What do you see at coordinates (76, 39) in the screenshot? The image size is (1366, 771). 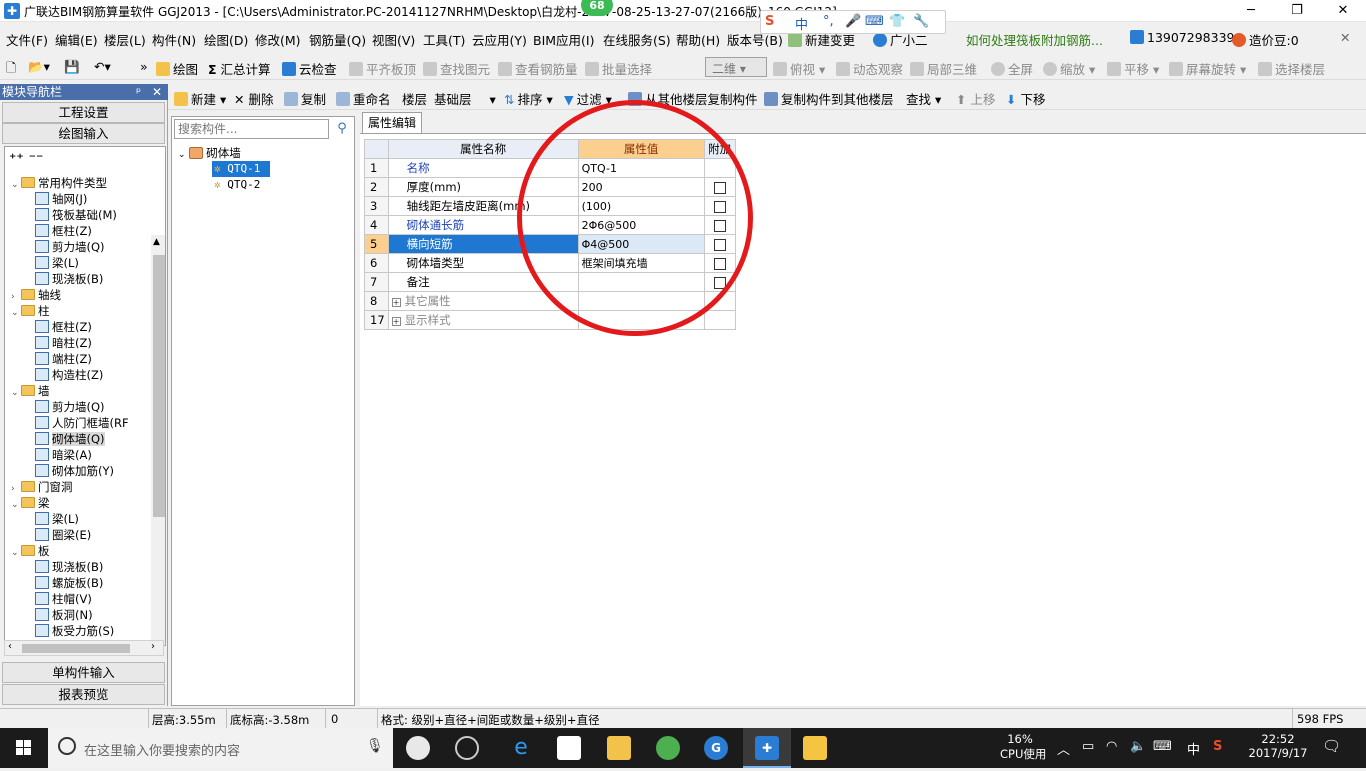 I see `menu-edit: 编辑(E)` at bounding box center [76, 39].